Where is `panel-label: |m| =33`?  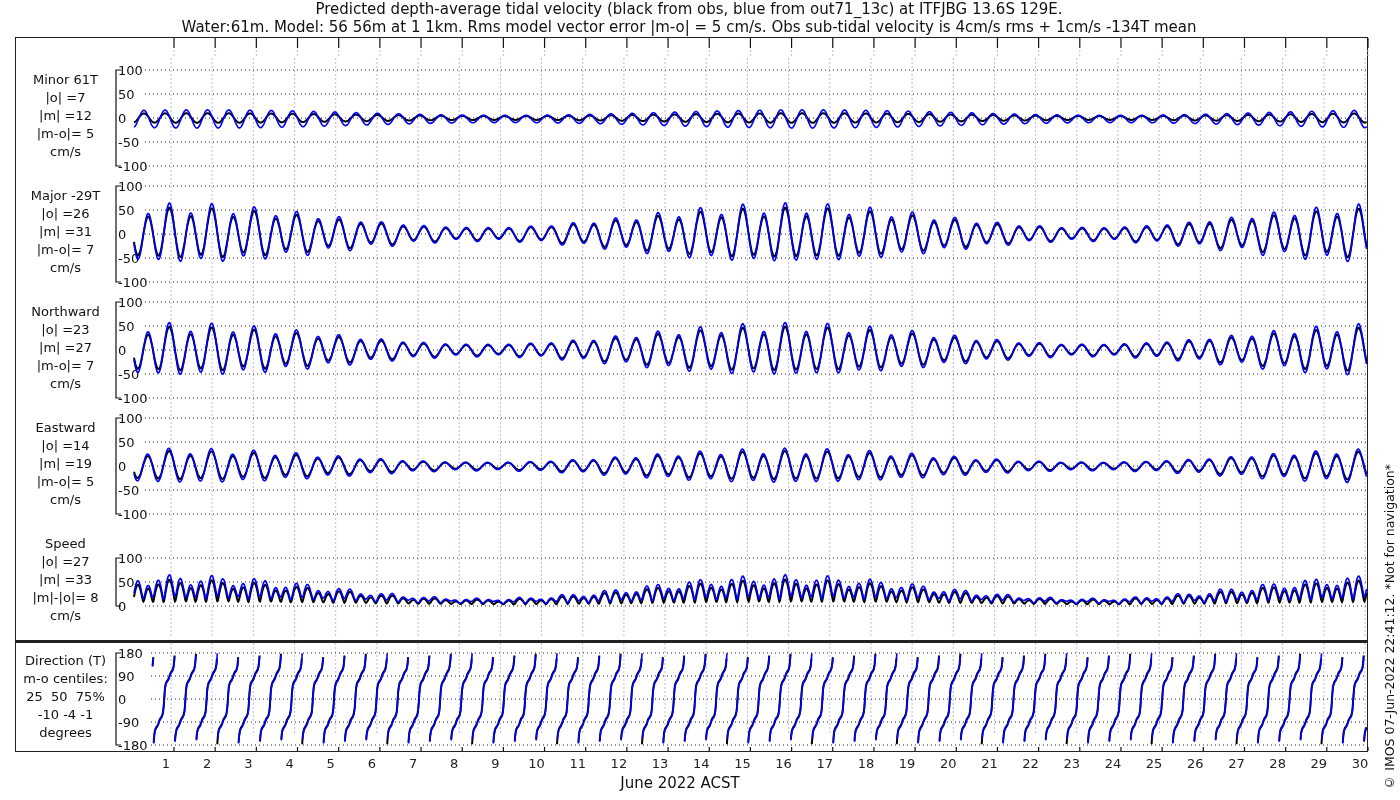 panel-label: |m| =33 is located at coordinates (65, 580).